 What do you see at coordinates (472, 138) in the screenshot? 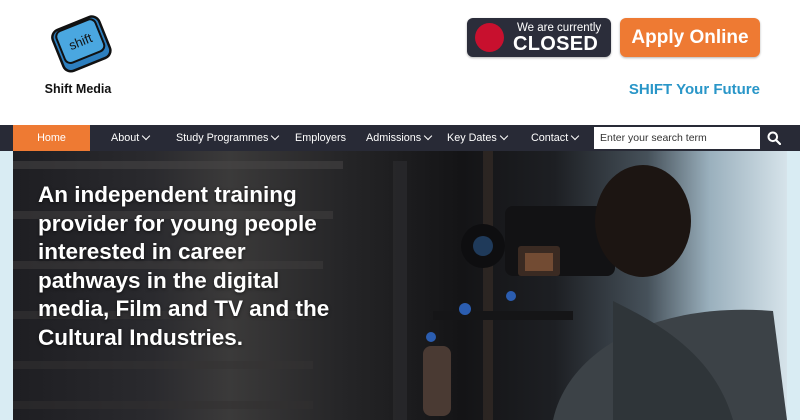
I see `nav-item-label: Key Dates` at bounding box center [472, 138].